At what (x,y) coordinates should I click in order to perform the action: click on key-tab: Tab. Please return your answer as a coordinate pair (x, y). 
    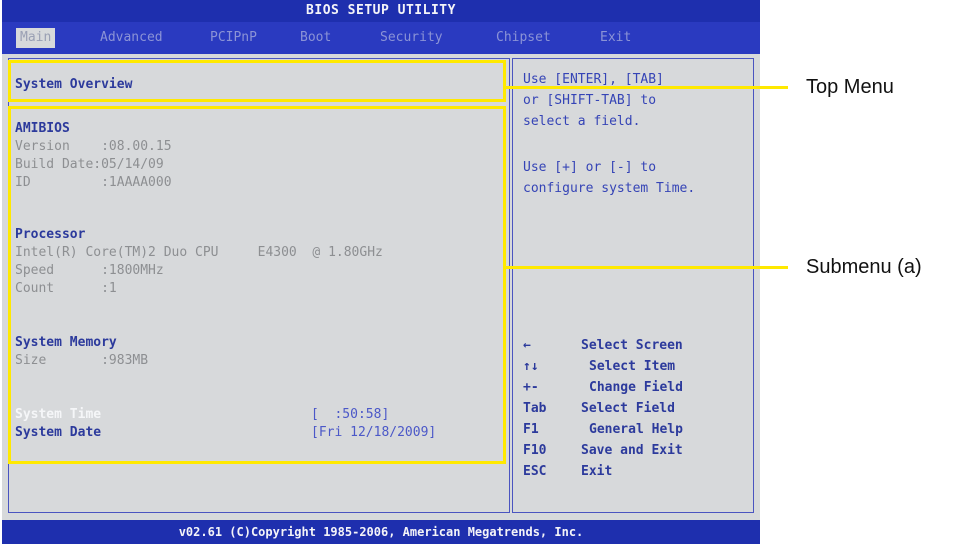
    Looking at the image, I should click on (535, 408).